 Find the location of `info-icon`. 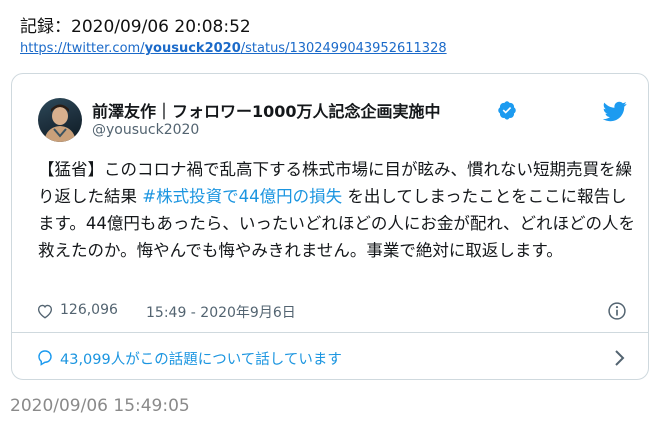

info-icon is located at coordinates (617, 311).